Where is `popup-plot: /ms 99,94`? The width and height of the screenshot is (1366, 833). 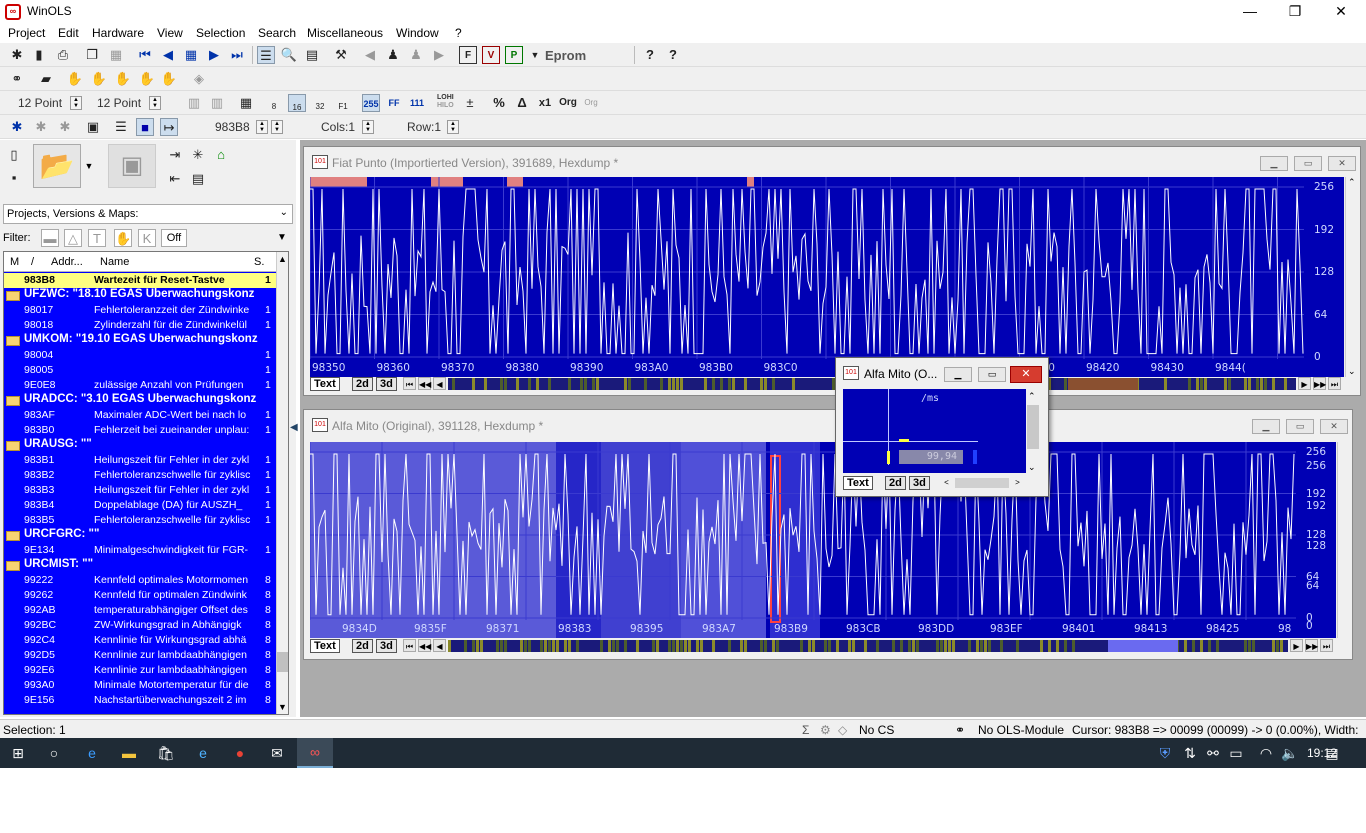 popup-plot: /ms 99,94 is located at coordinates (934, 431).